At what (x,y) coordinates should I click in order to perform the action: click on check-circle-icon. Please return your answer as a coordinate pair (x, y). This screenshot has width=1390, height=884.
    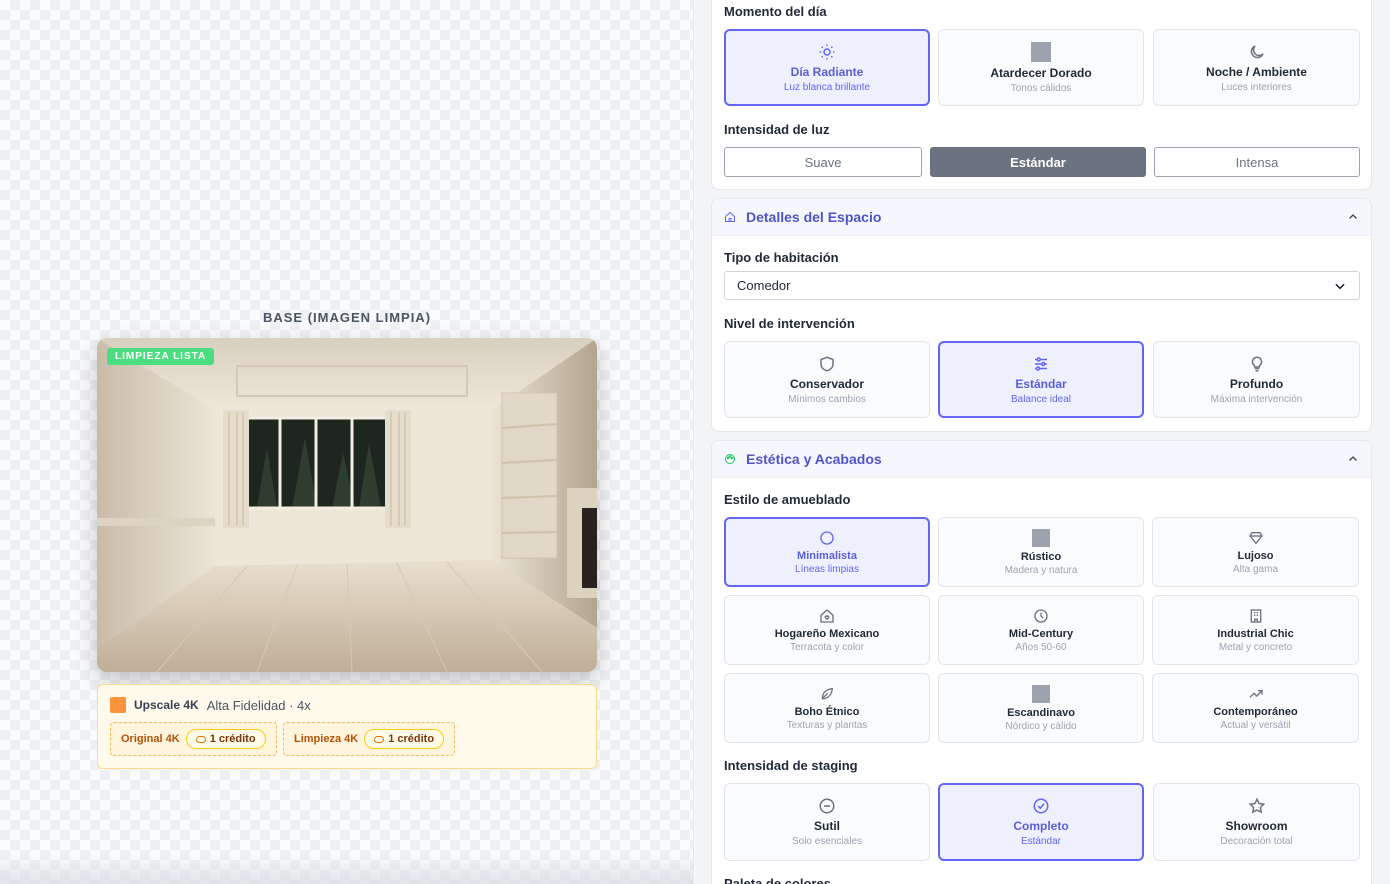
    Looking at the image, I should click on (1041, 806).